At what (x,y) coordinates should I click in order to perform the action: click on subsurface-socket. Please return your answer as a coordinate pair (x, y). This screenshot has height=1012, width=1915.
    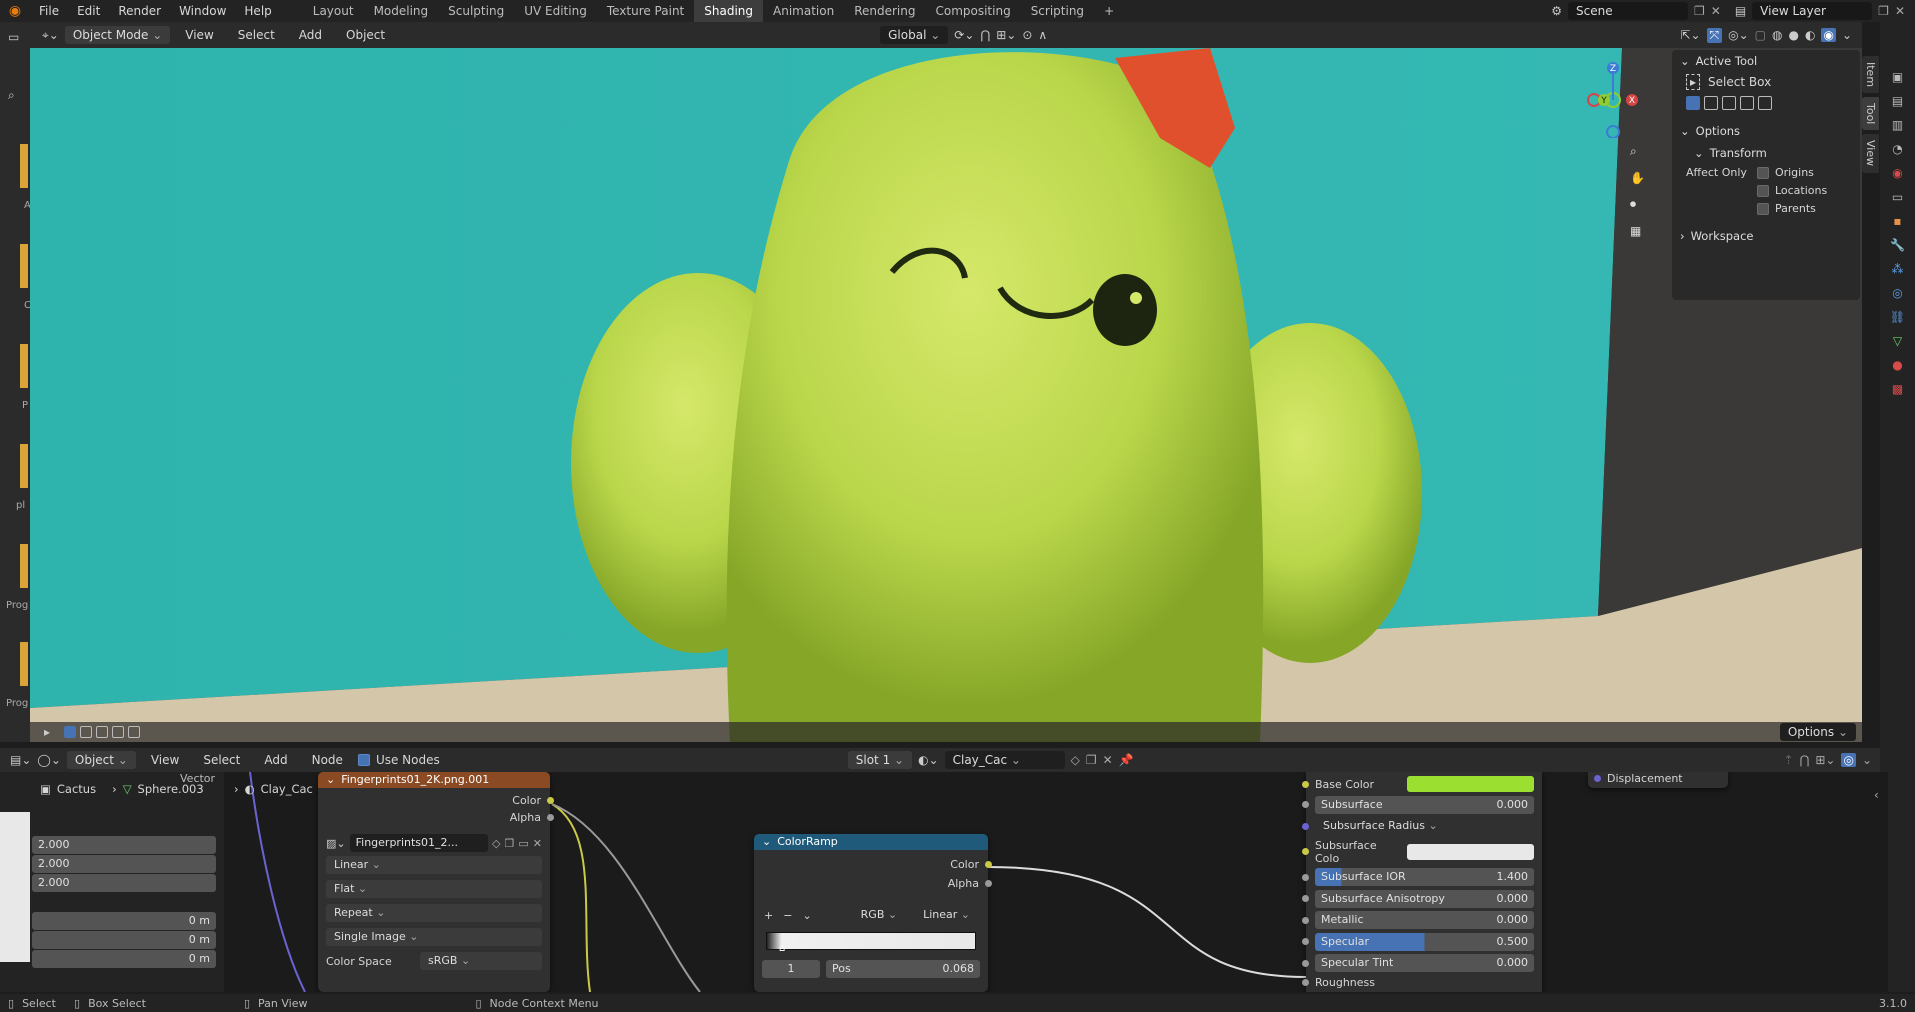
    Looking at the image, I should click on (1305, 804).